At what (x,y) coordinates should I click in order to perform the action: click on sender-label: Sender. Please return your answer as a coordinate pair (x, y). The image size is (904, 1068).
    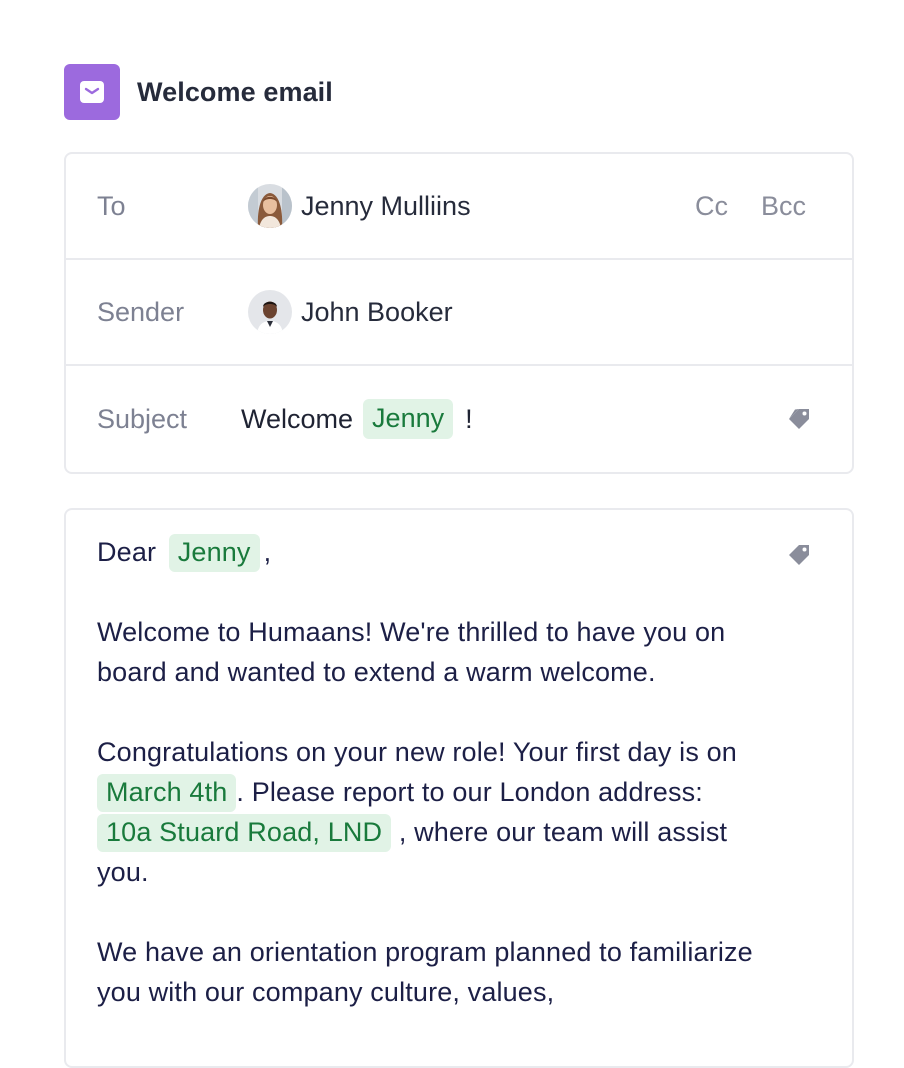
    Looking at the image, I should click on (141, 311).